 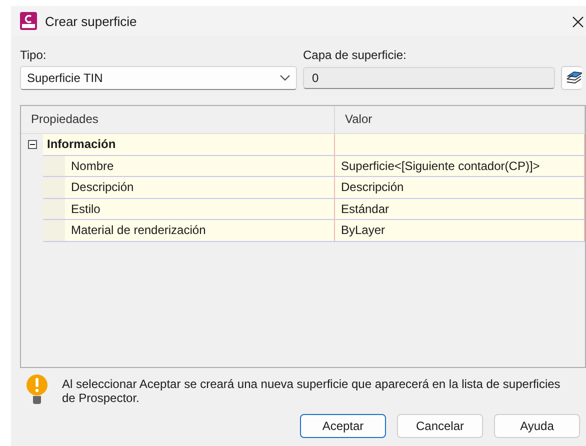 What do you see at coordinates (460, 119) in the screenshot?
I see `column-header: Valor` at bounding box center [460, 119].